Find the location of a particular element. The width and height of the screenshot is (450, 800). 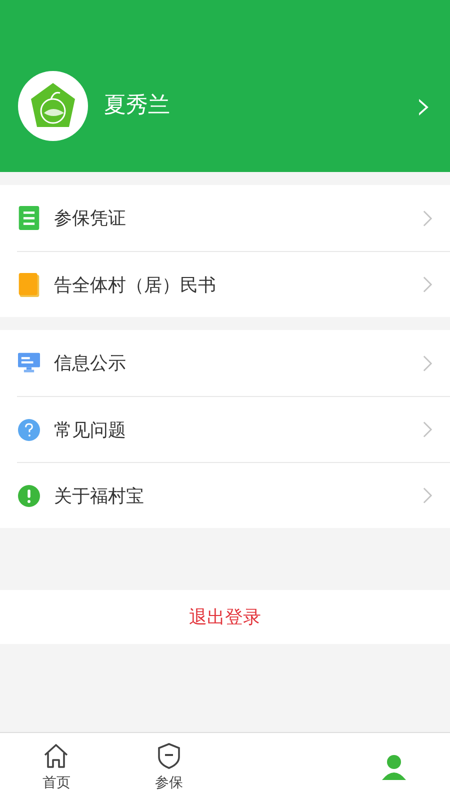

menu-item: 参保凭证 is located at coordinates (225, 218).